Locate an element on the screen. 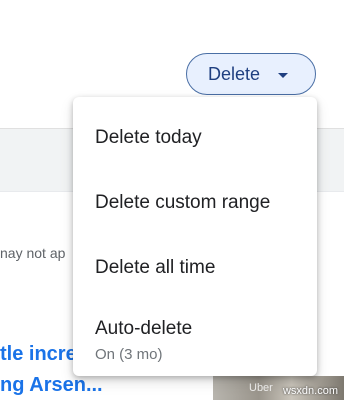  caret-down-icon is located at coordinates (283, 75).